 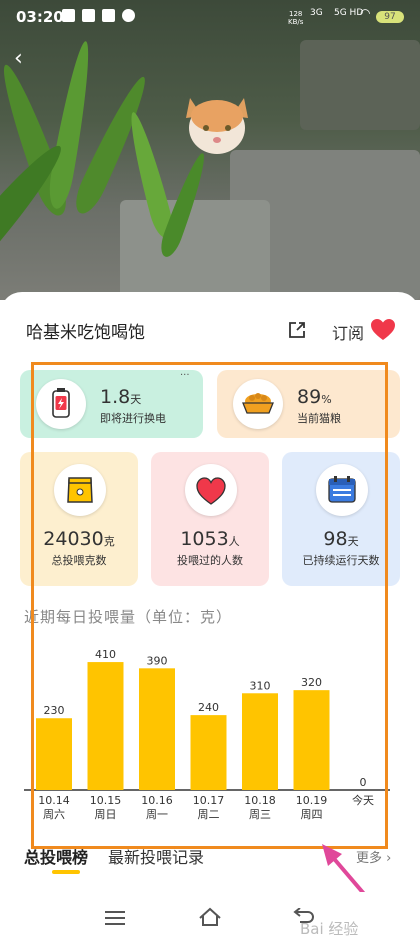 What do you see at coordinates (18, 58) in the screenshot?
I see `back-icon: ‹` at bounding box center [18, 58].